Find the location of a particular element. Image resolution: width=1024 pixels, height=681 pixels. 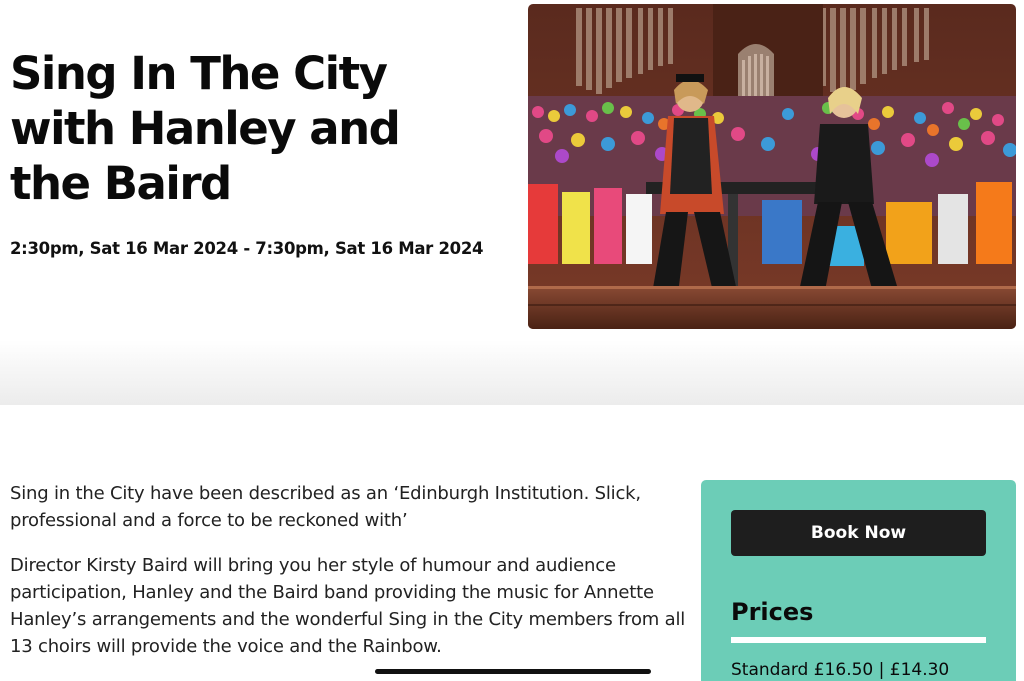

booking-card: Book Now Prices Standard £16.50 | £14.30 is located at coordinates (858, 580).